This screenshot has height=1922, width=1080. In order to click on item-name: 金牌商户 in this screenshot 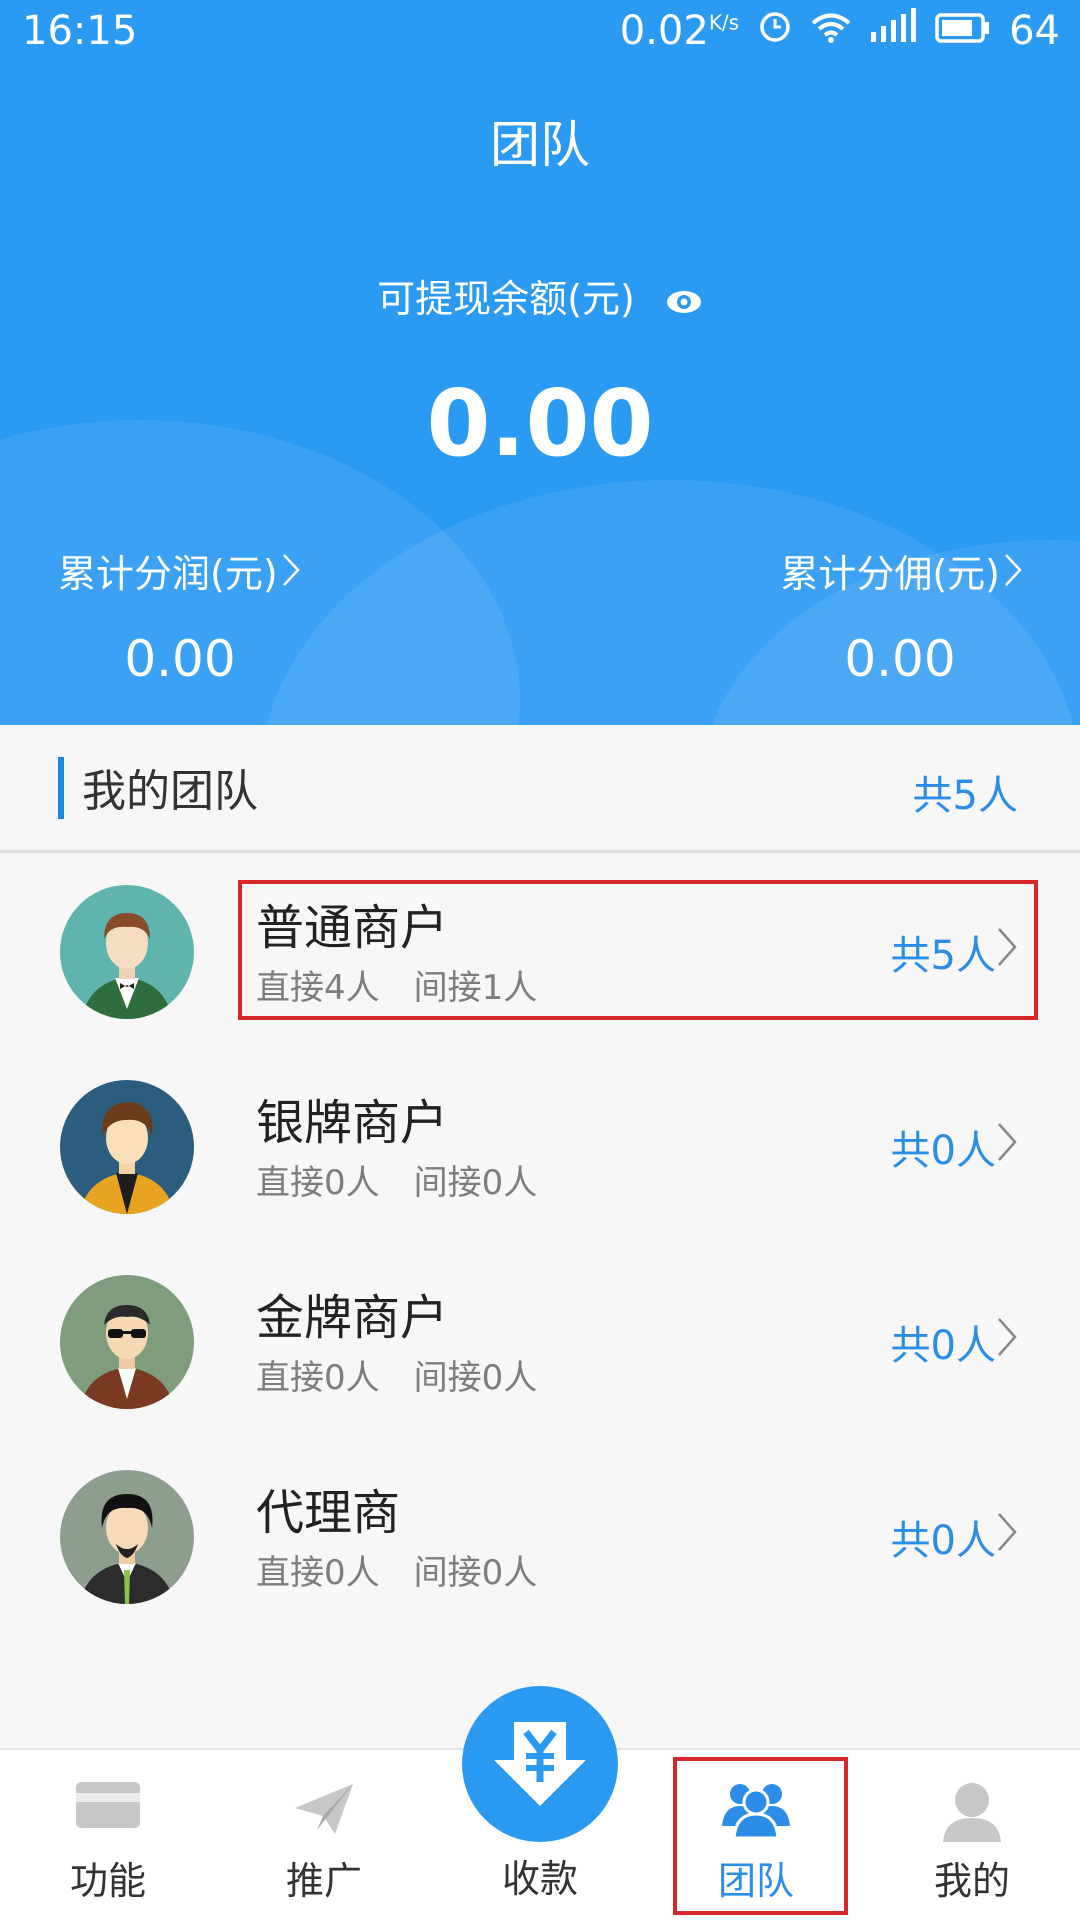, I will do `click(352, 1318)`.